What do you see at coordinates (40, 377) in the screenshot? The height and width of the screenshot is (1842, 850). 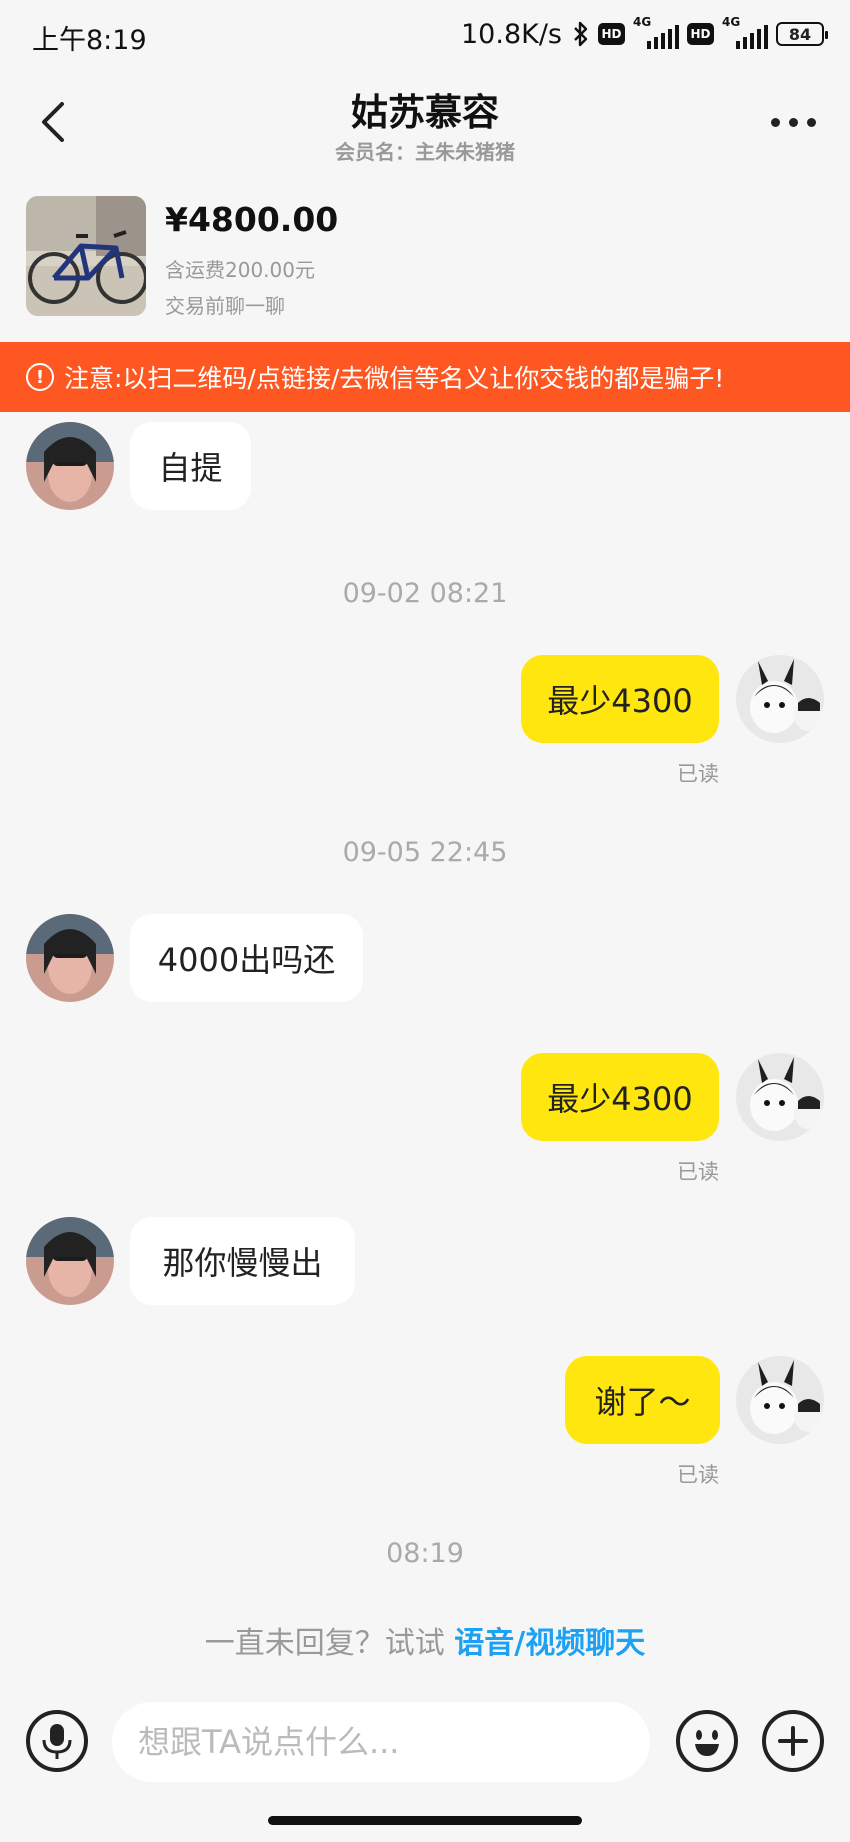 I see `warning-icon: !` at bounding box center [40, 377].